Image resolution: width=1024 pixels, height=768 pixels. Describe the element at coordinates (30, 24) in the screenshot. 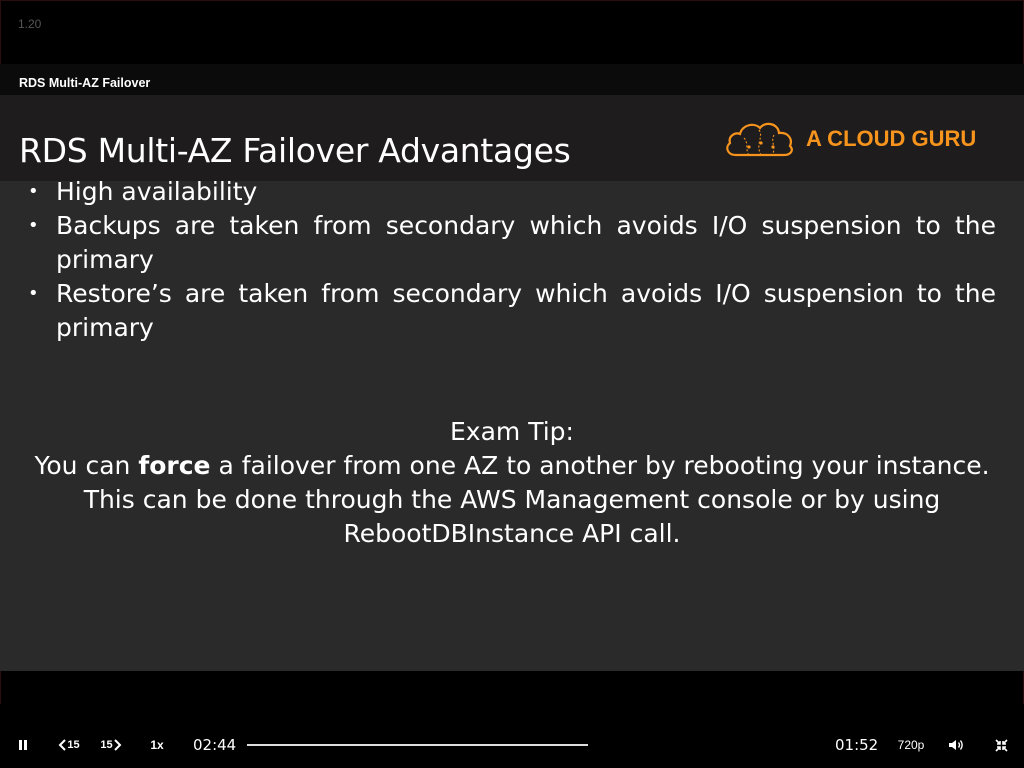

I see `version-label: 1.20` at that location.